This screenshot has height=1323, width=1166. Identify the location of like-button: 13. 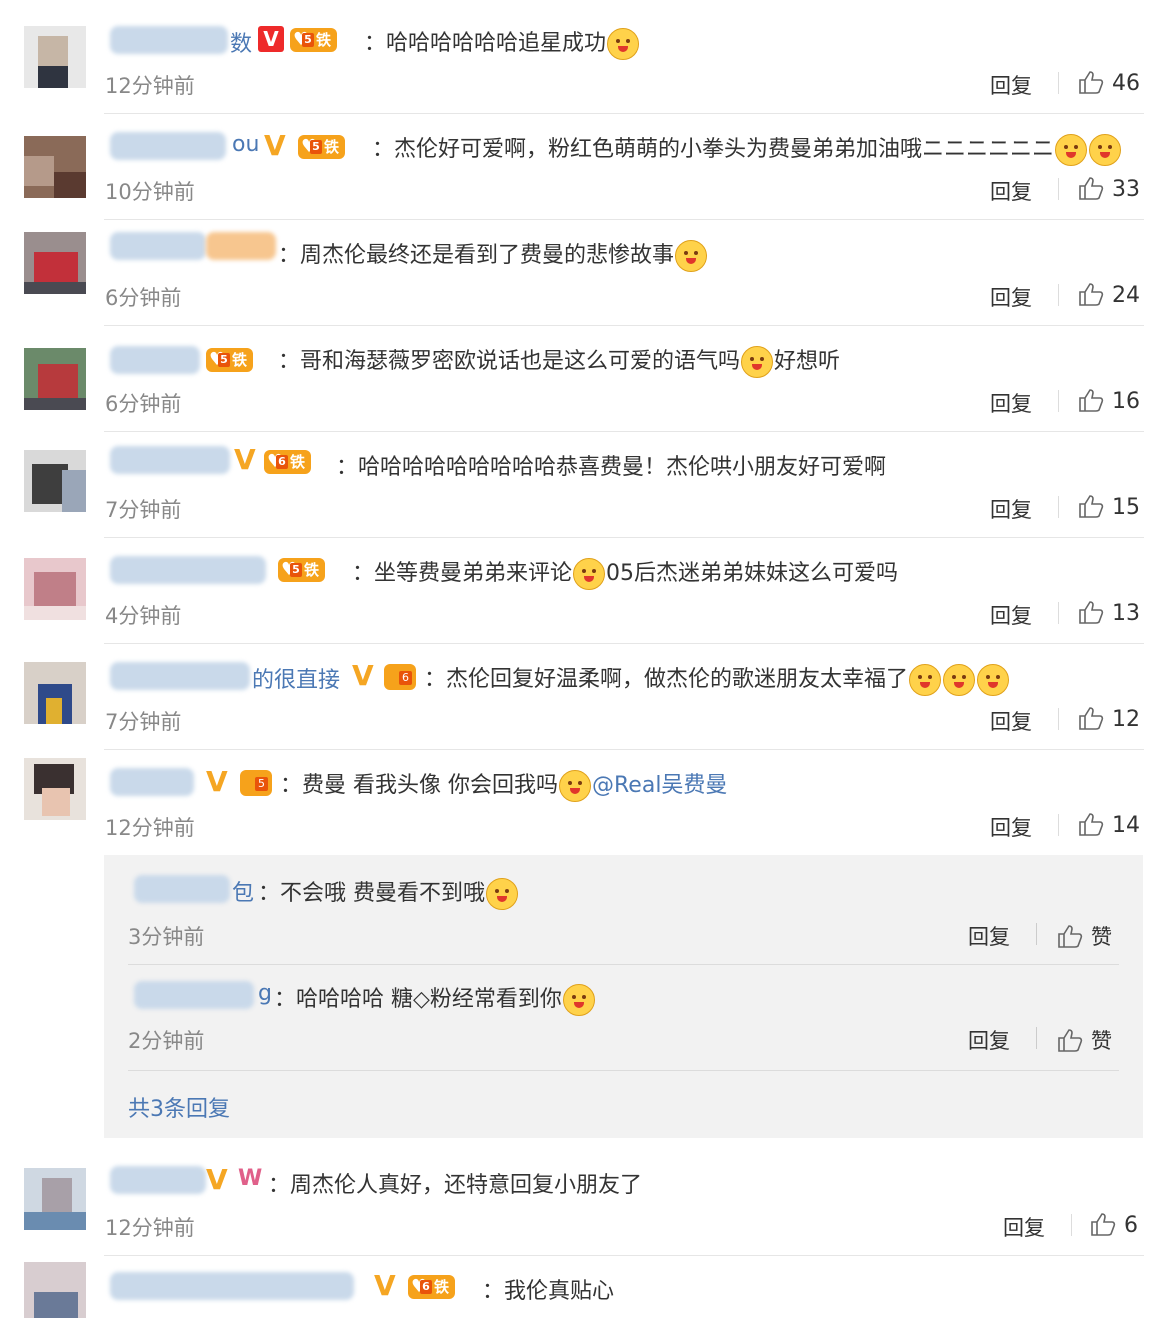
(1109, 613).